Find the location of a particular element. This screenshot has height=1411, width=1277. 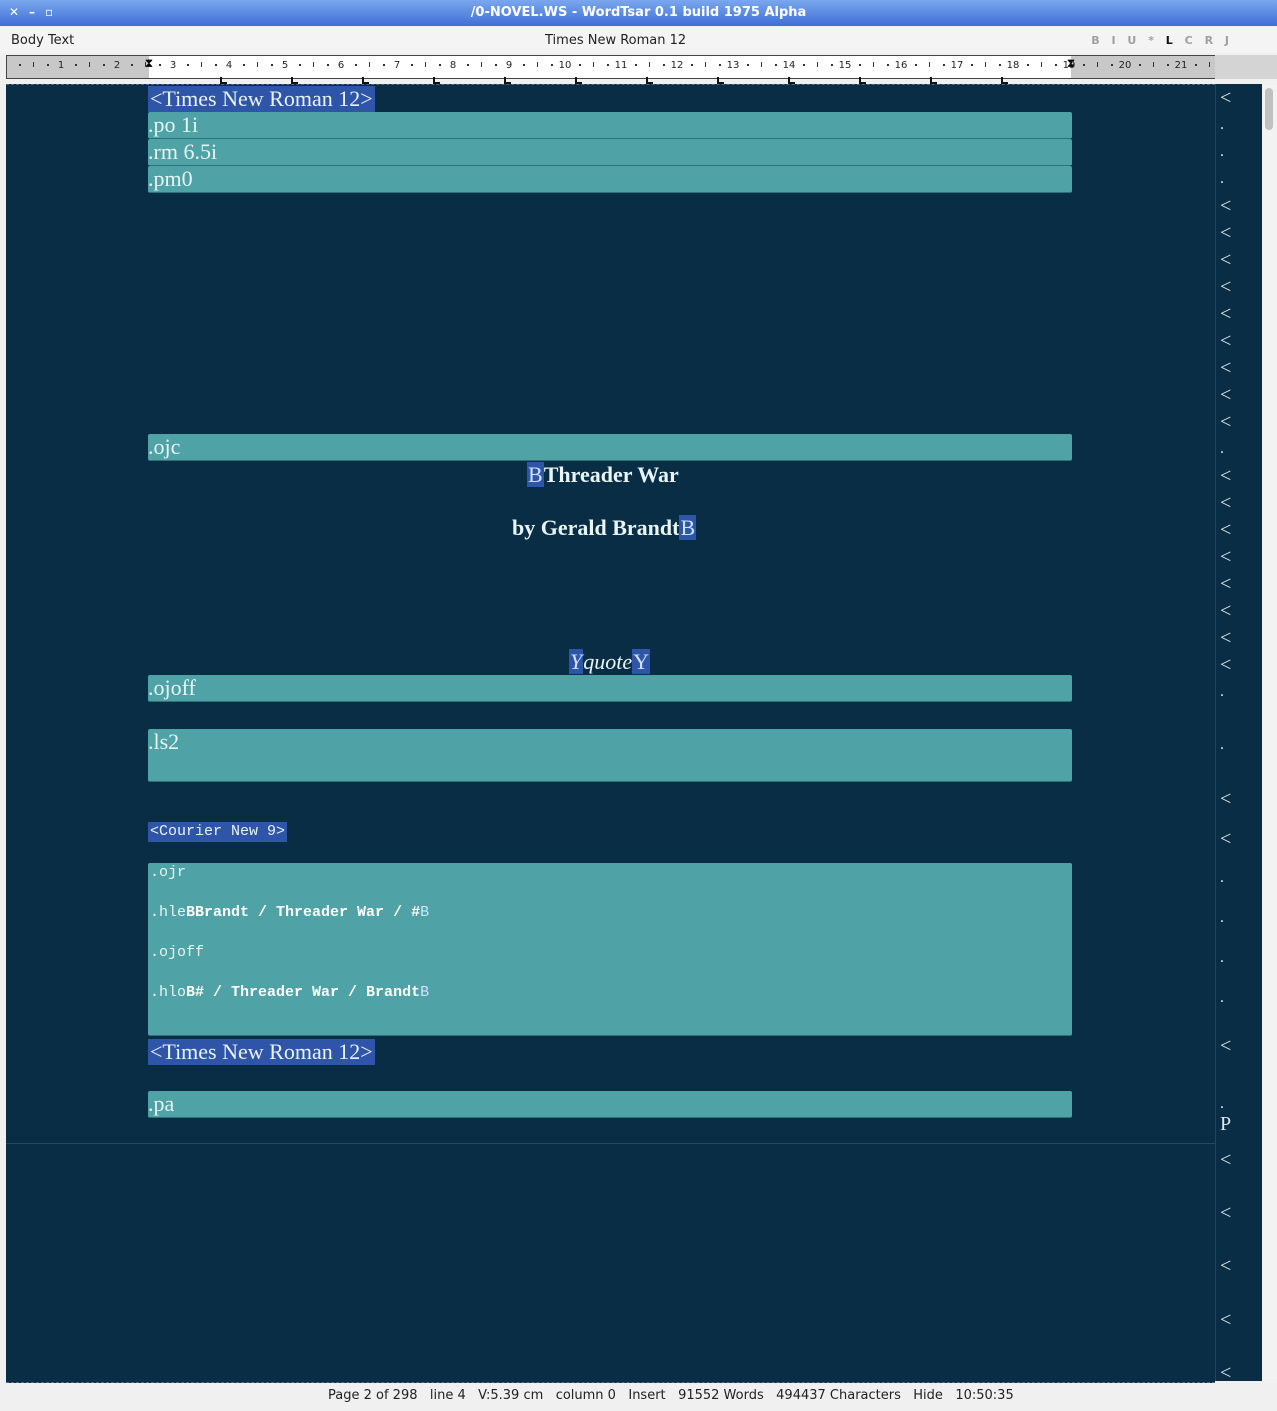

ruler-number: 11 is located at coordinates (621, 65).